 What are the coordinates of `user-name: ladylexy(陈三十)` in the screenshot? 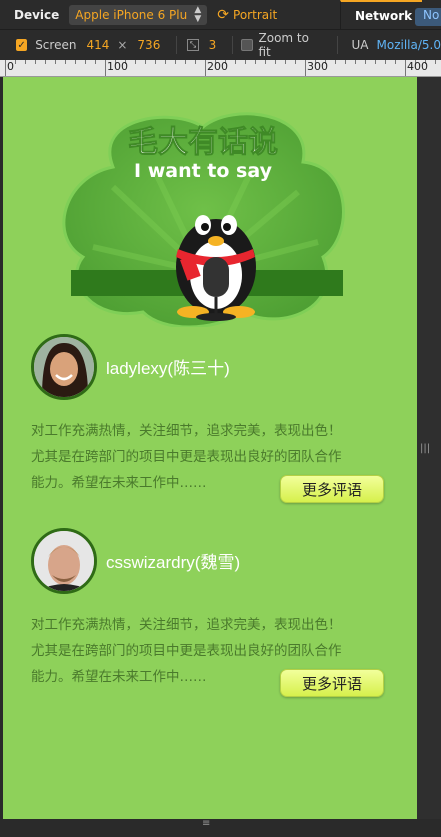 It's located at (168, 368).